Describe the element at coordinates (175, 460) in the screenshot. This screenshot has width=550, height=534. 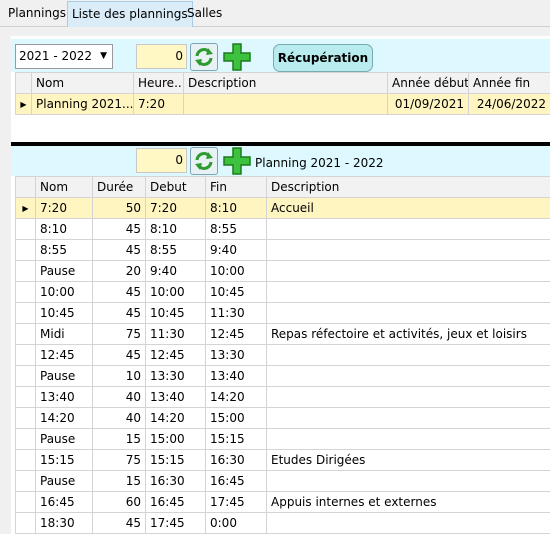
I see `cell-debut: 15:15` at that location.